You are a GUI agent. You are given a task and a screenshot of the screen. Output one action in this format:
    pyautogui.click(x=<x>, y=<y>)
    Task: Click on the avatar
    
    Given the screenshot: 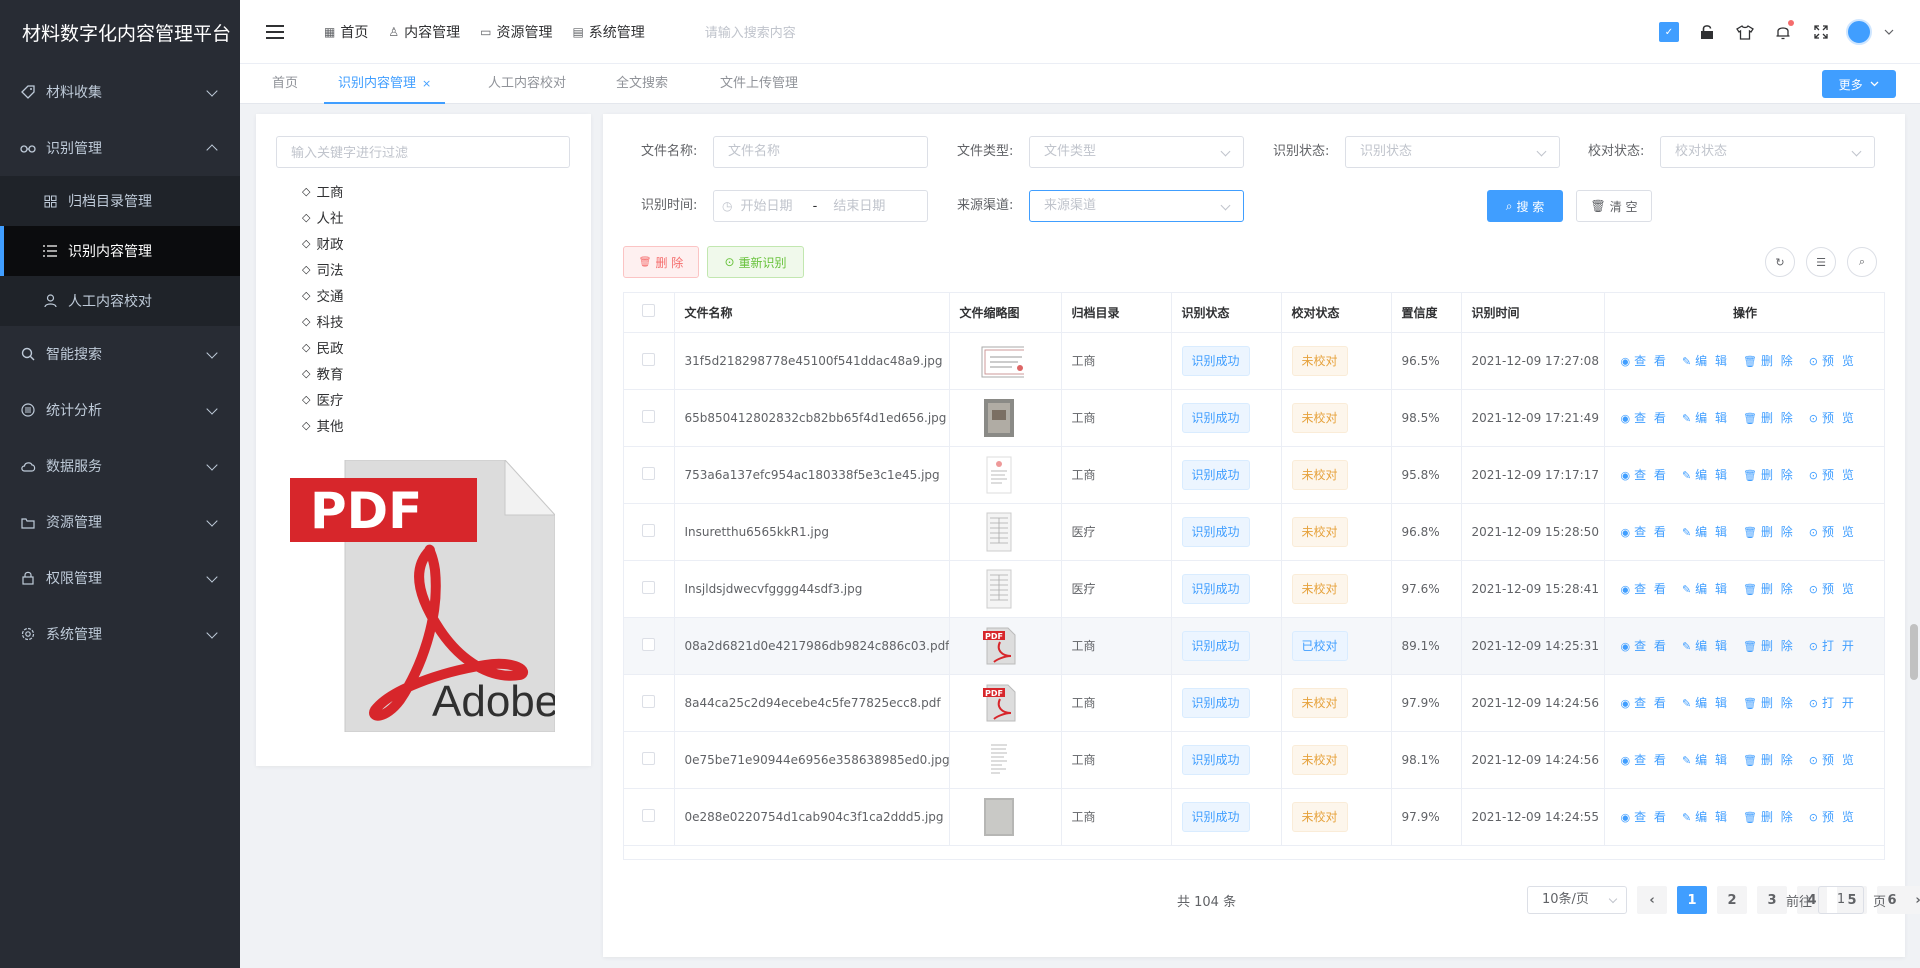 What is the action you would take?
    pyautogui.click(x=1859, y=32)
    